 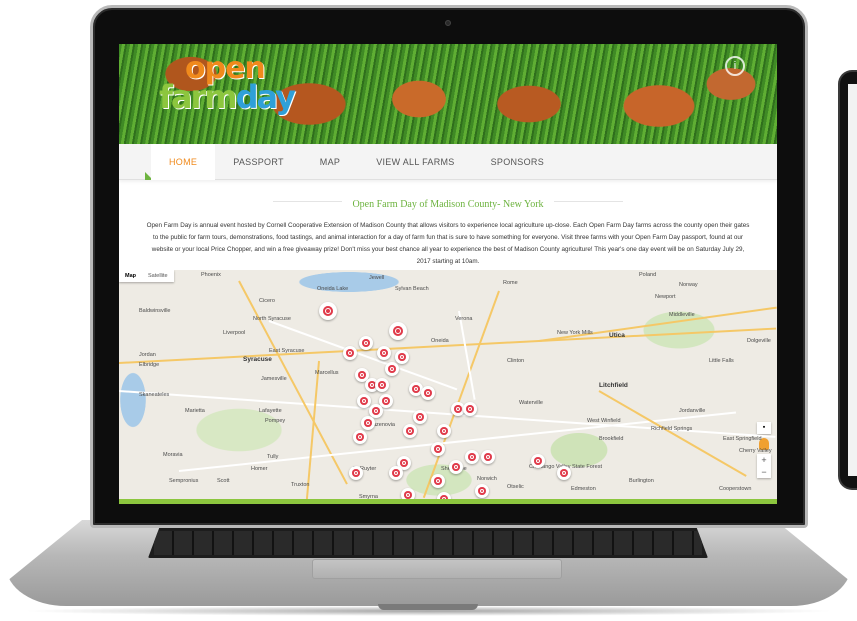 What do you see at coordinates (265, 97) in the screenshot?
I see `logo-word-day: day` at bounding box center [265, 97].